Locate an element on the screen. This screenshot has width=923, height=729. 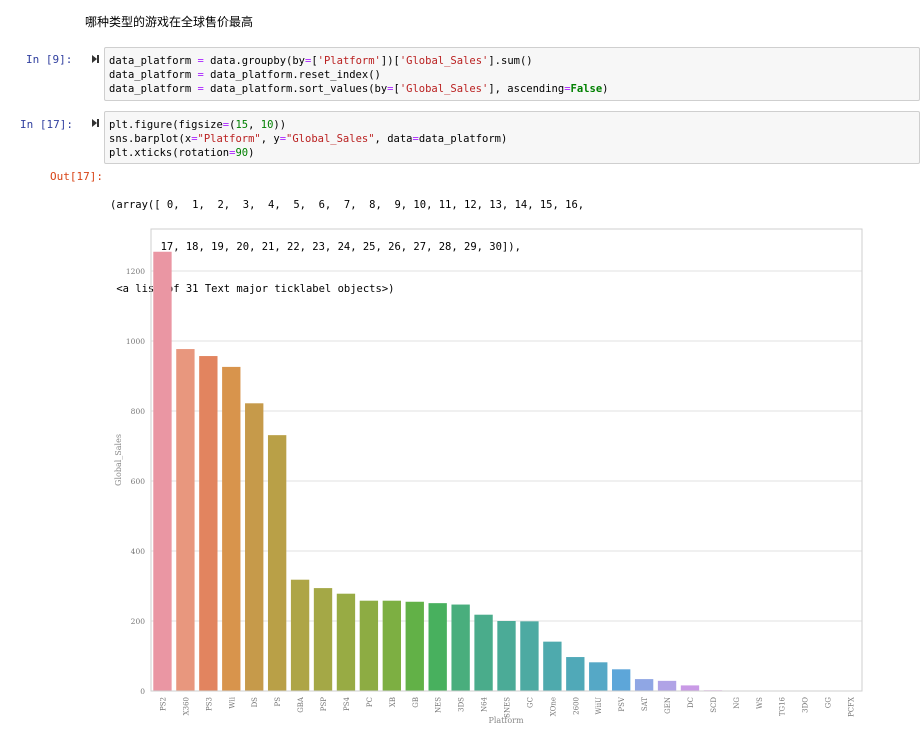
y-tick-label: 1000 is located at coordinates (135, 341).